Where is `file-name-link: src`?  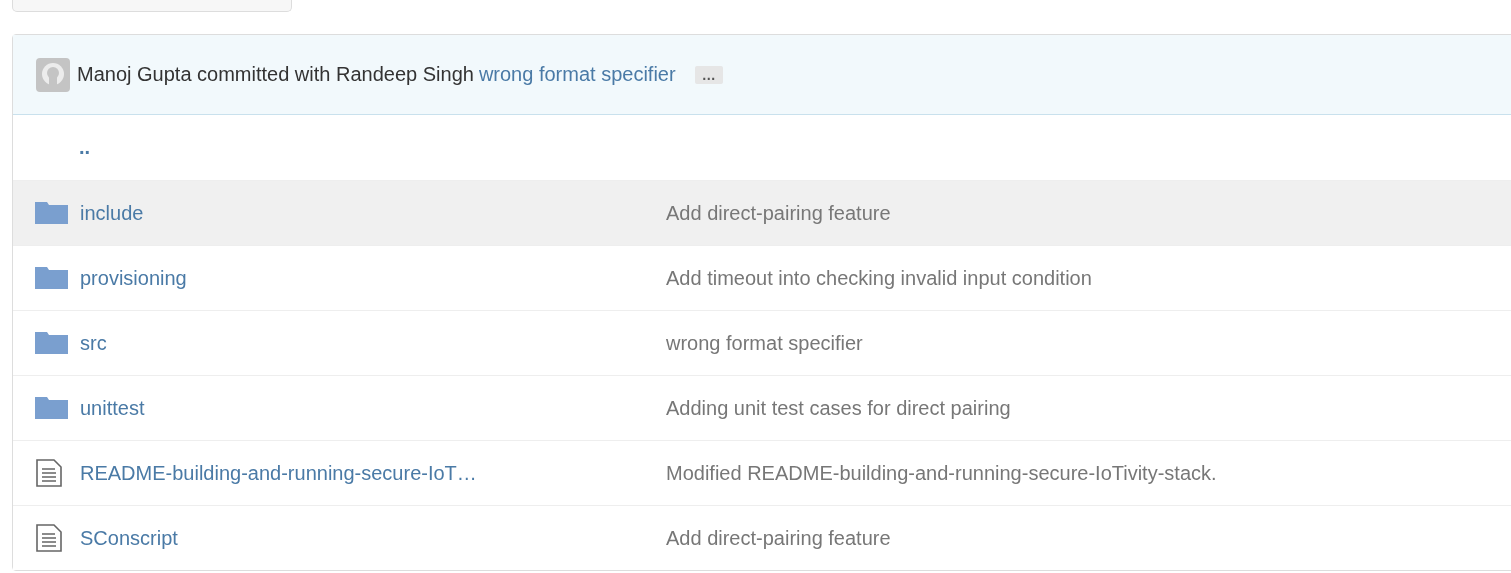 file-name-link: src is located at coordinates (93, 343).